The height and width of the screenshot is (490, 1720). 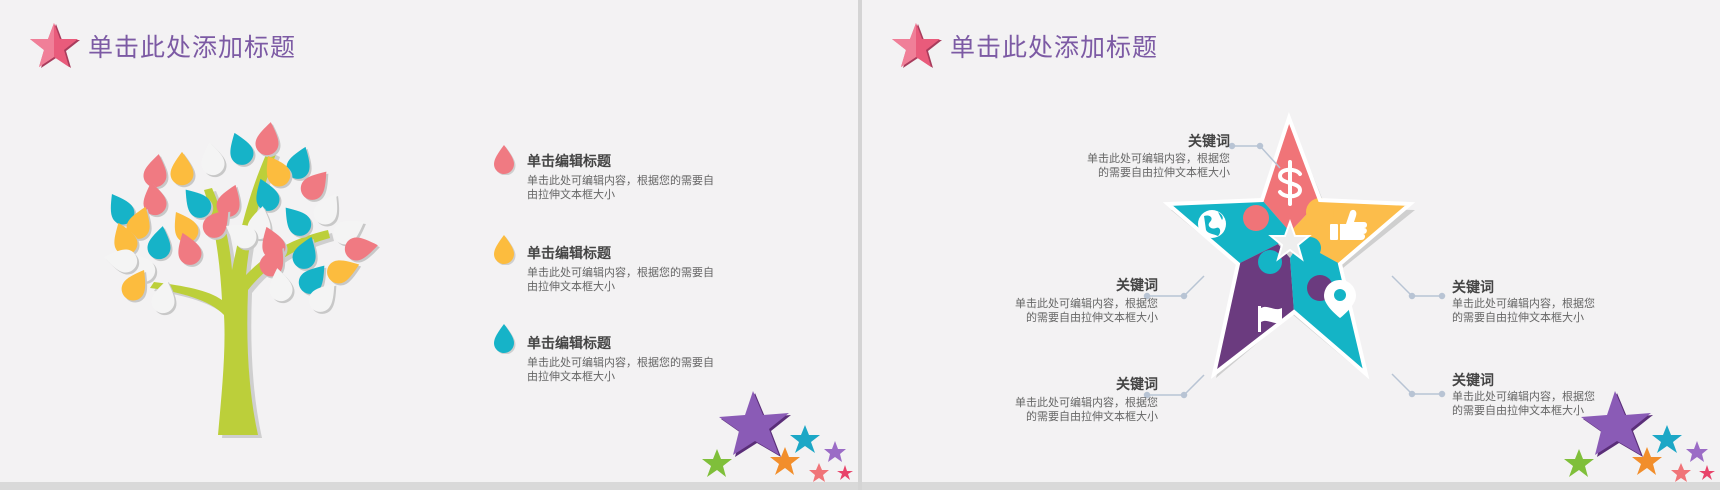 What do you see at coordinates (55, 45) in the screenshot?
I see `star-logo-icon` at bounding box center [55, 45].